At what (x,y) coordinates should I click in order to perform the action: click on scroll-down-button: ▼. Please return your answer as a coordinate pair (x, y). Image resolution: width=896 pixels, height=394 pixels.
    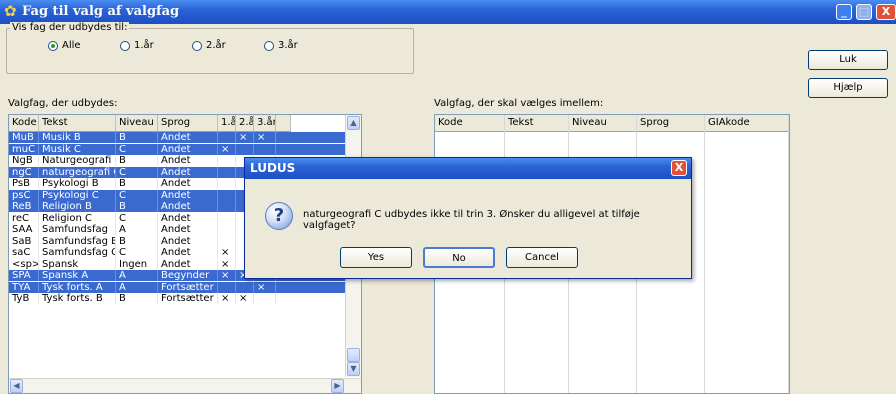
    Looking at the image, I should click on (353, 369).